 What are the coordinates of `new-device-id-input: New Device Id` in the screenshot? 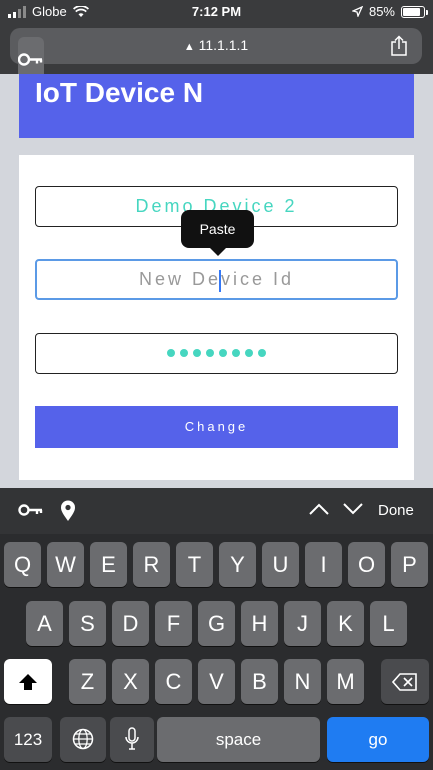 It's located at (216, 279).